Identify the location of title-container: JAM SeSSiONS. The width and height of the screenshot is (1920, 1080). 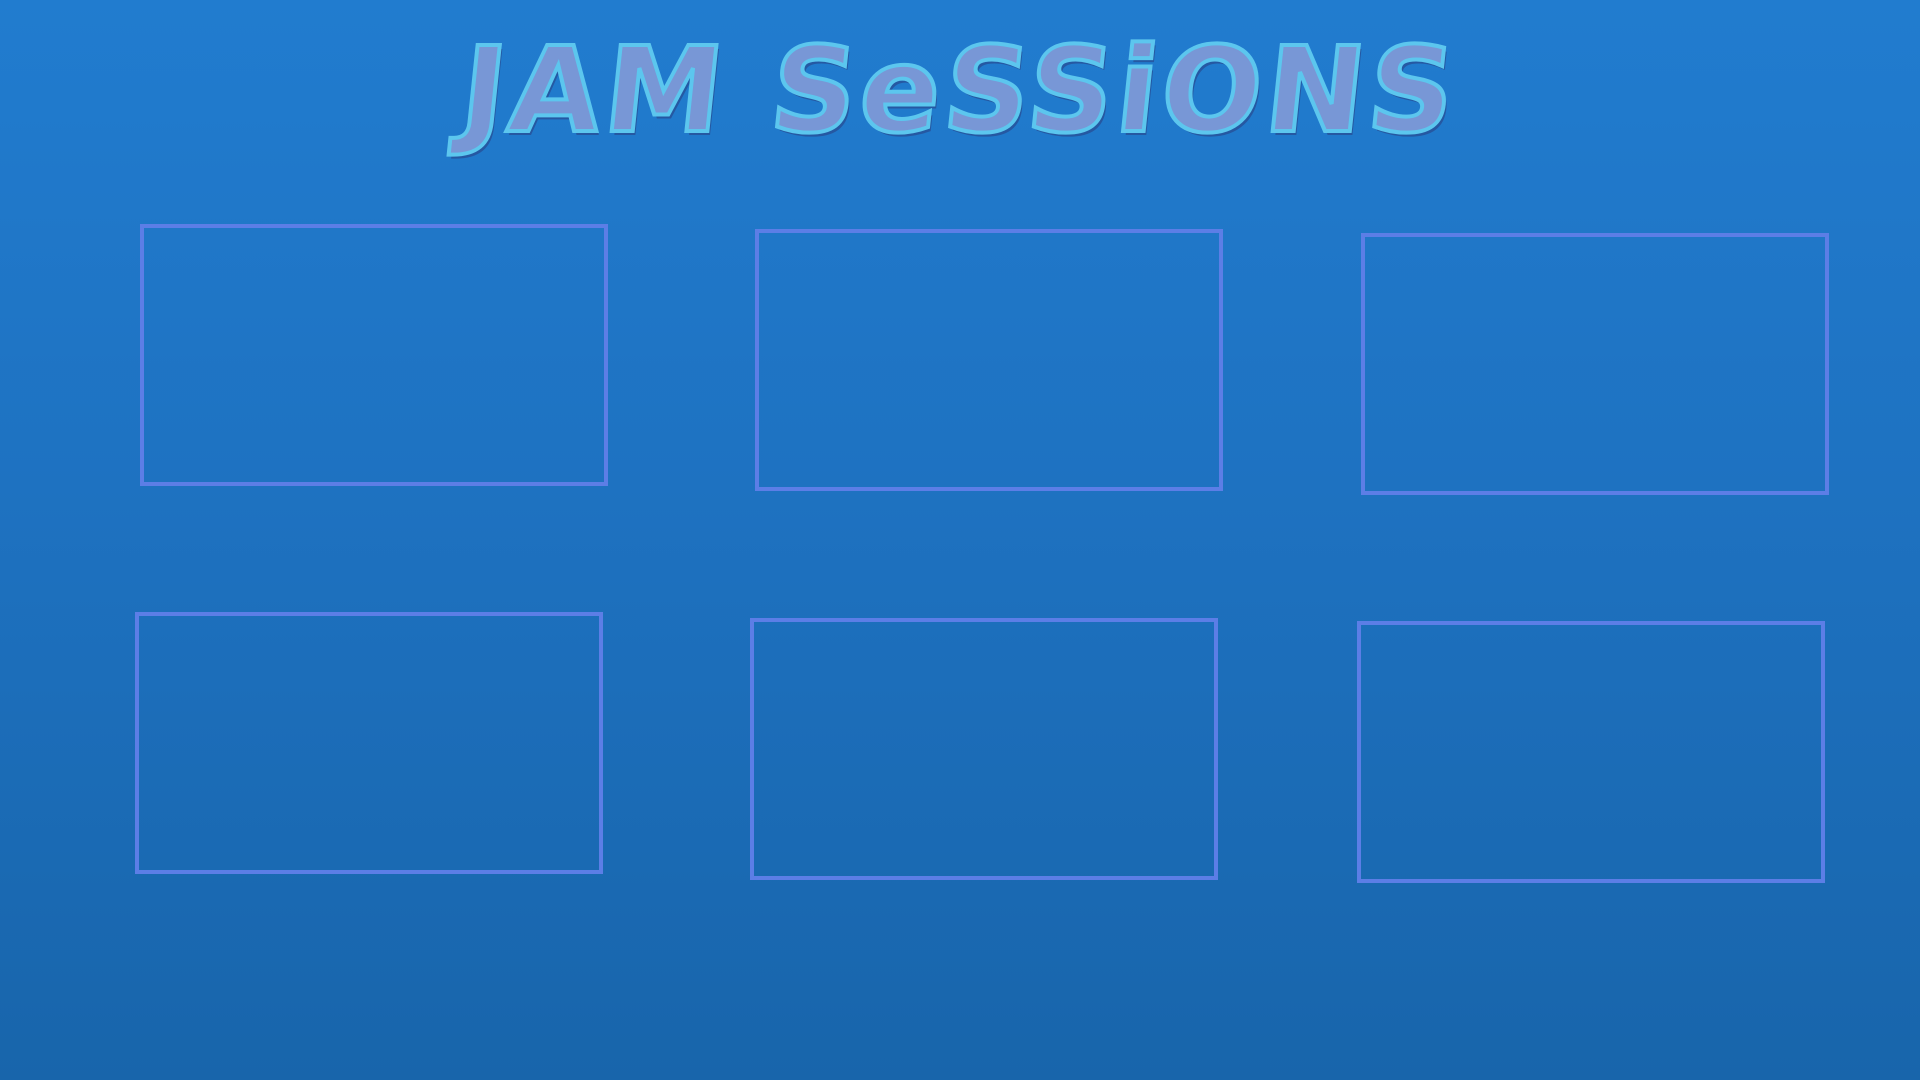
(960, 90).